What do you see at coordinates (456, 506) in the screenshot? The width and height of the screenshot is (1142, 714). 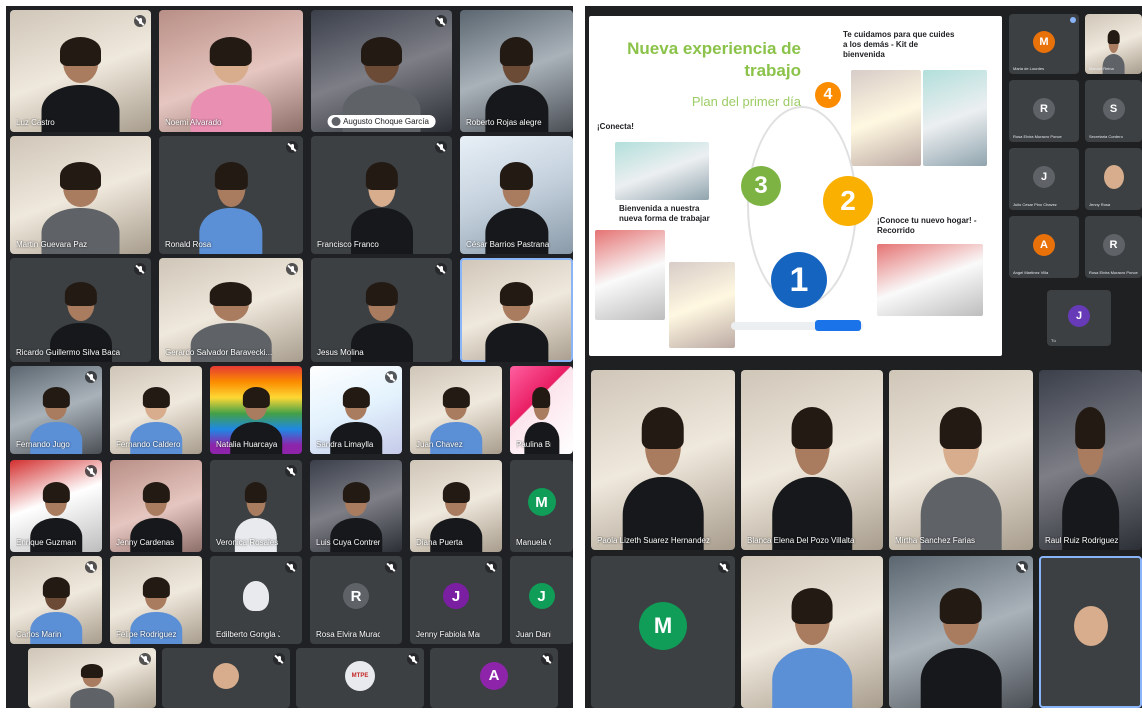 I see `participant-tile: Diana Puerta` at bounding box center [456, 506].